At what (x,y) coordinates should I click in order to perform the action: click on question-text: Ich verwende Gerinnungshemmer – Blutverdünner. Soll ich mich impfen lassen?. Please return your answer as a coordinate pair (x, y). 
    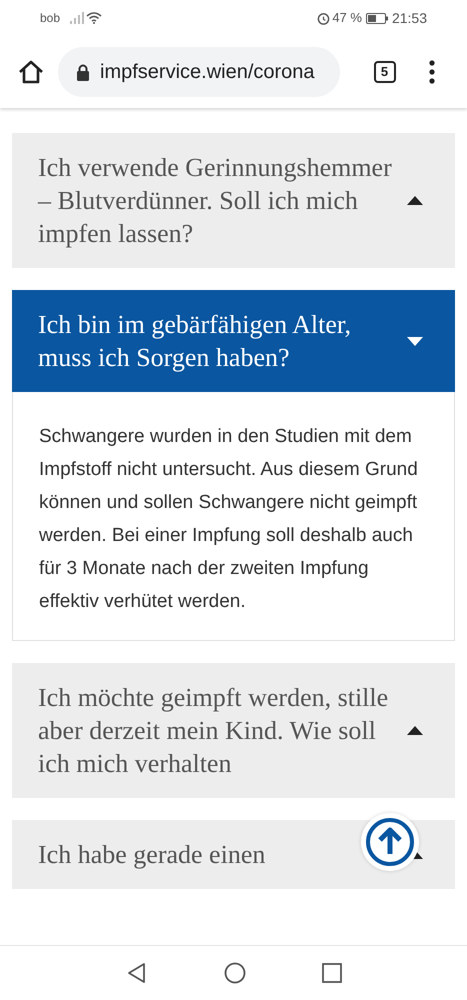
    Looking at the image, I should click on (215, 201).